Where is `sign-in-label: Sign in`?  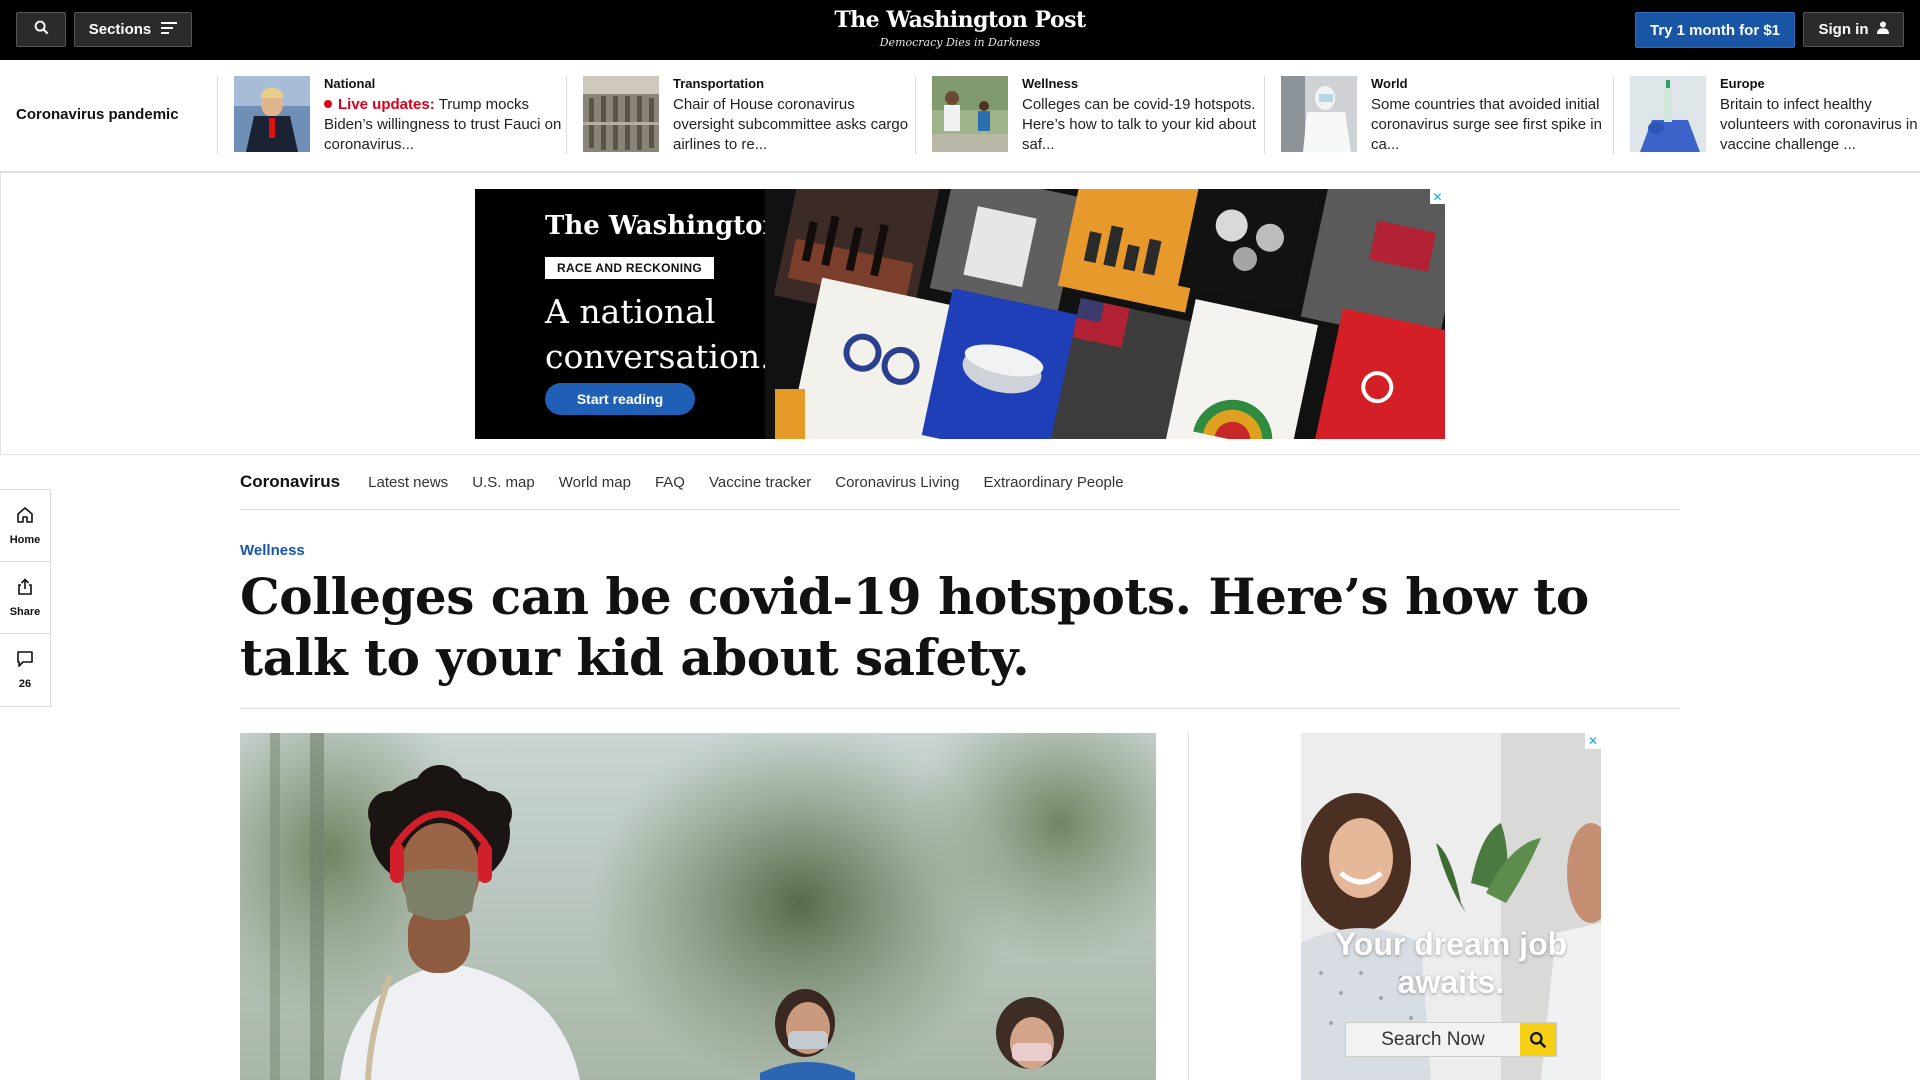
sign-in-label: Sign in is located at coordinates (1843, 29).